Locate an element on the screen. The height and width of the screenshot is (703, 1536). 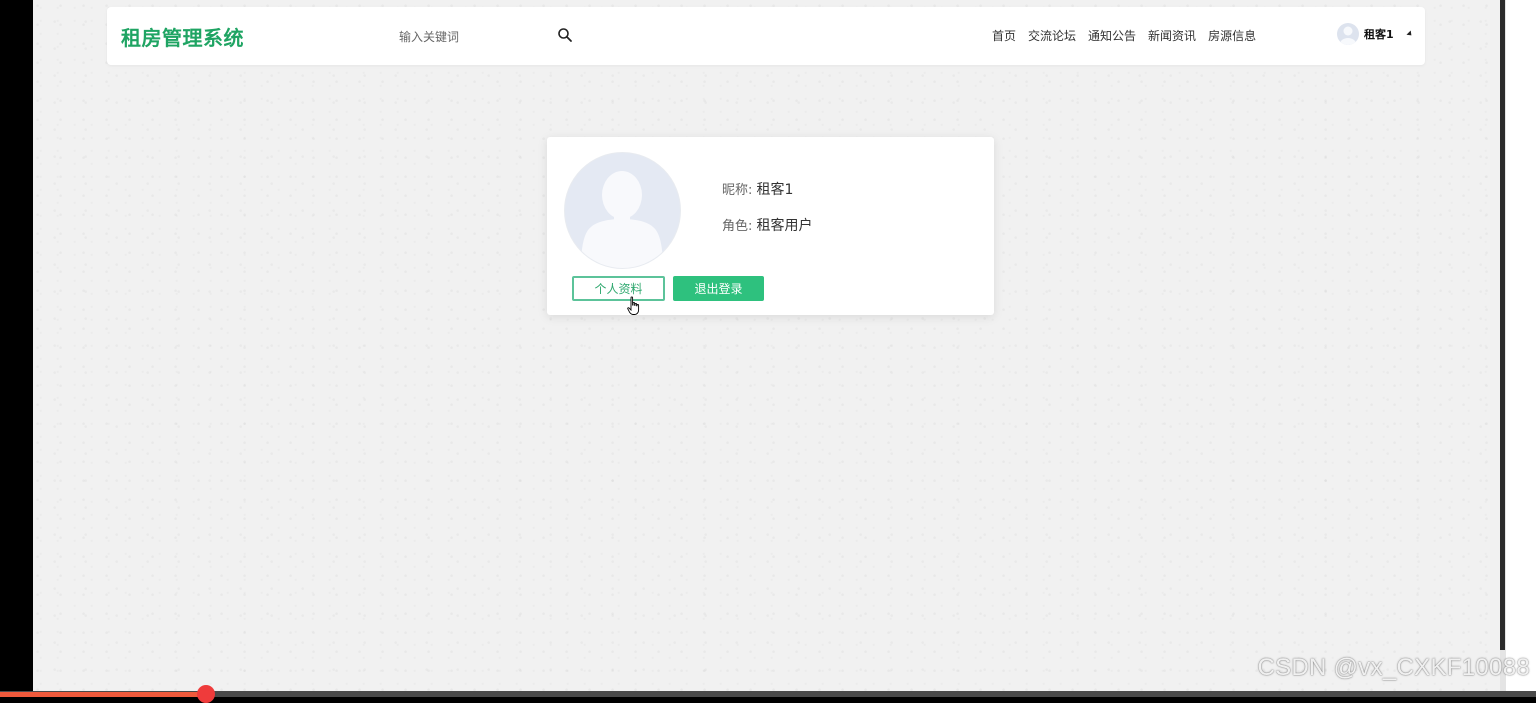
nav-home: 首页 is located at coordinates (1004, 35).